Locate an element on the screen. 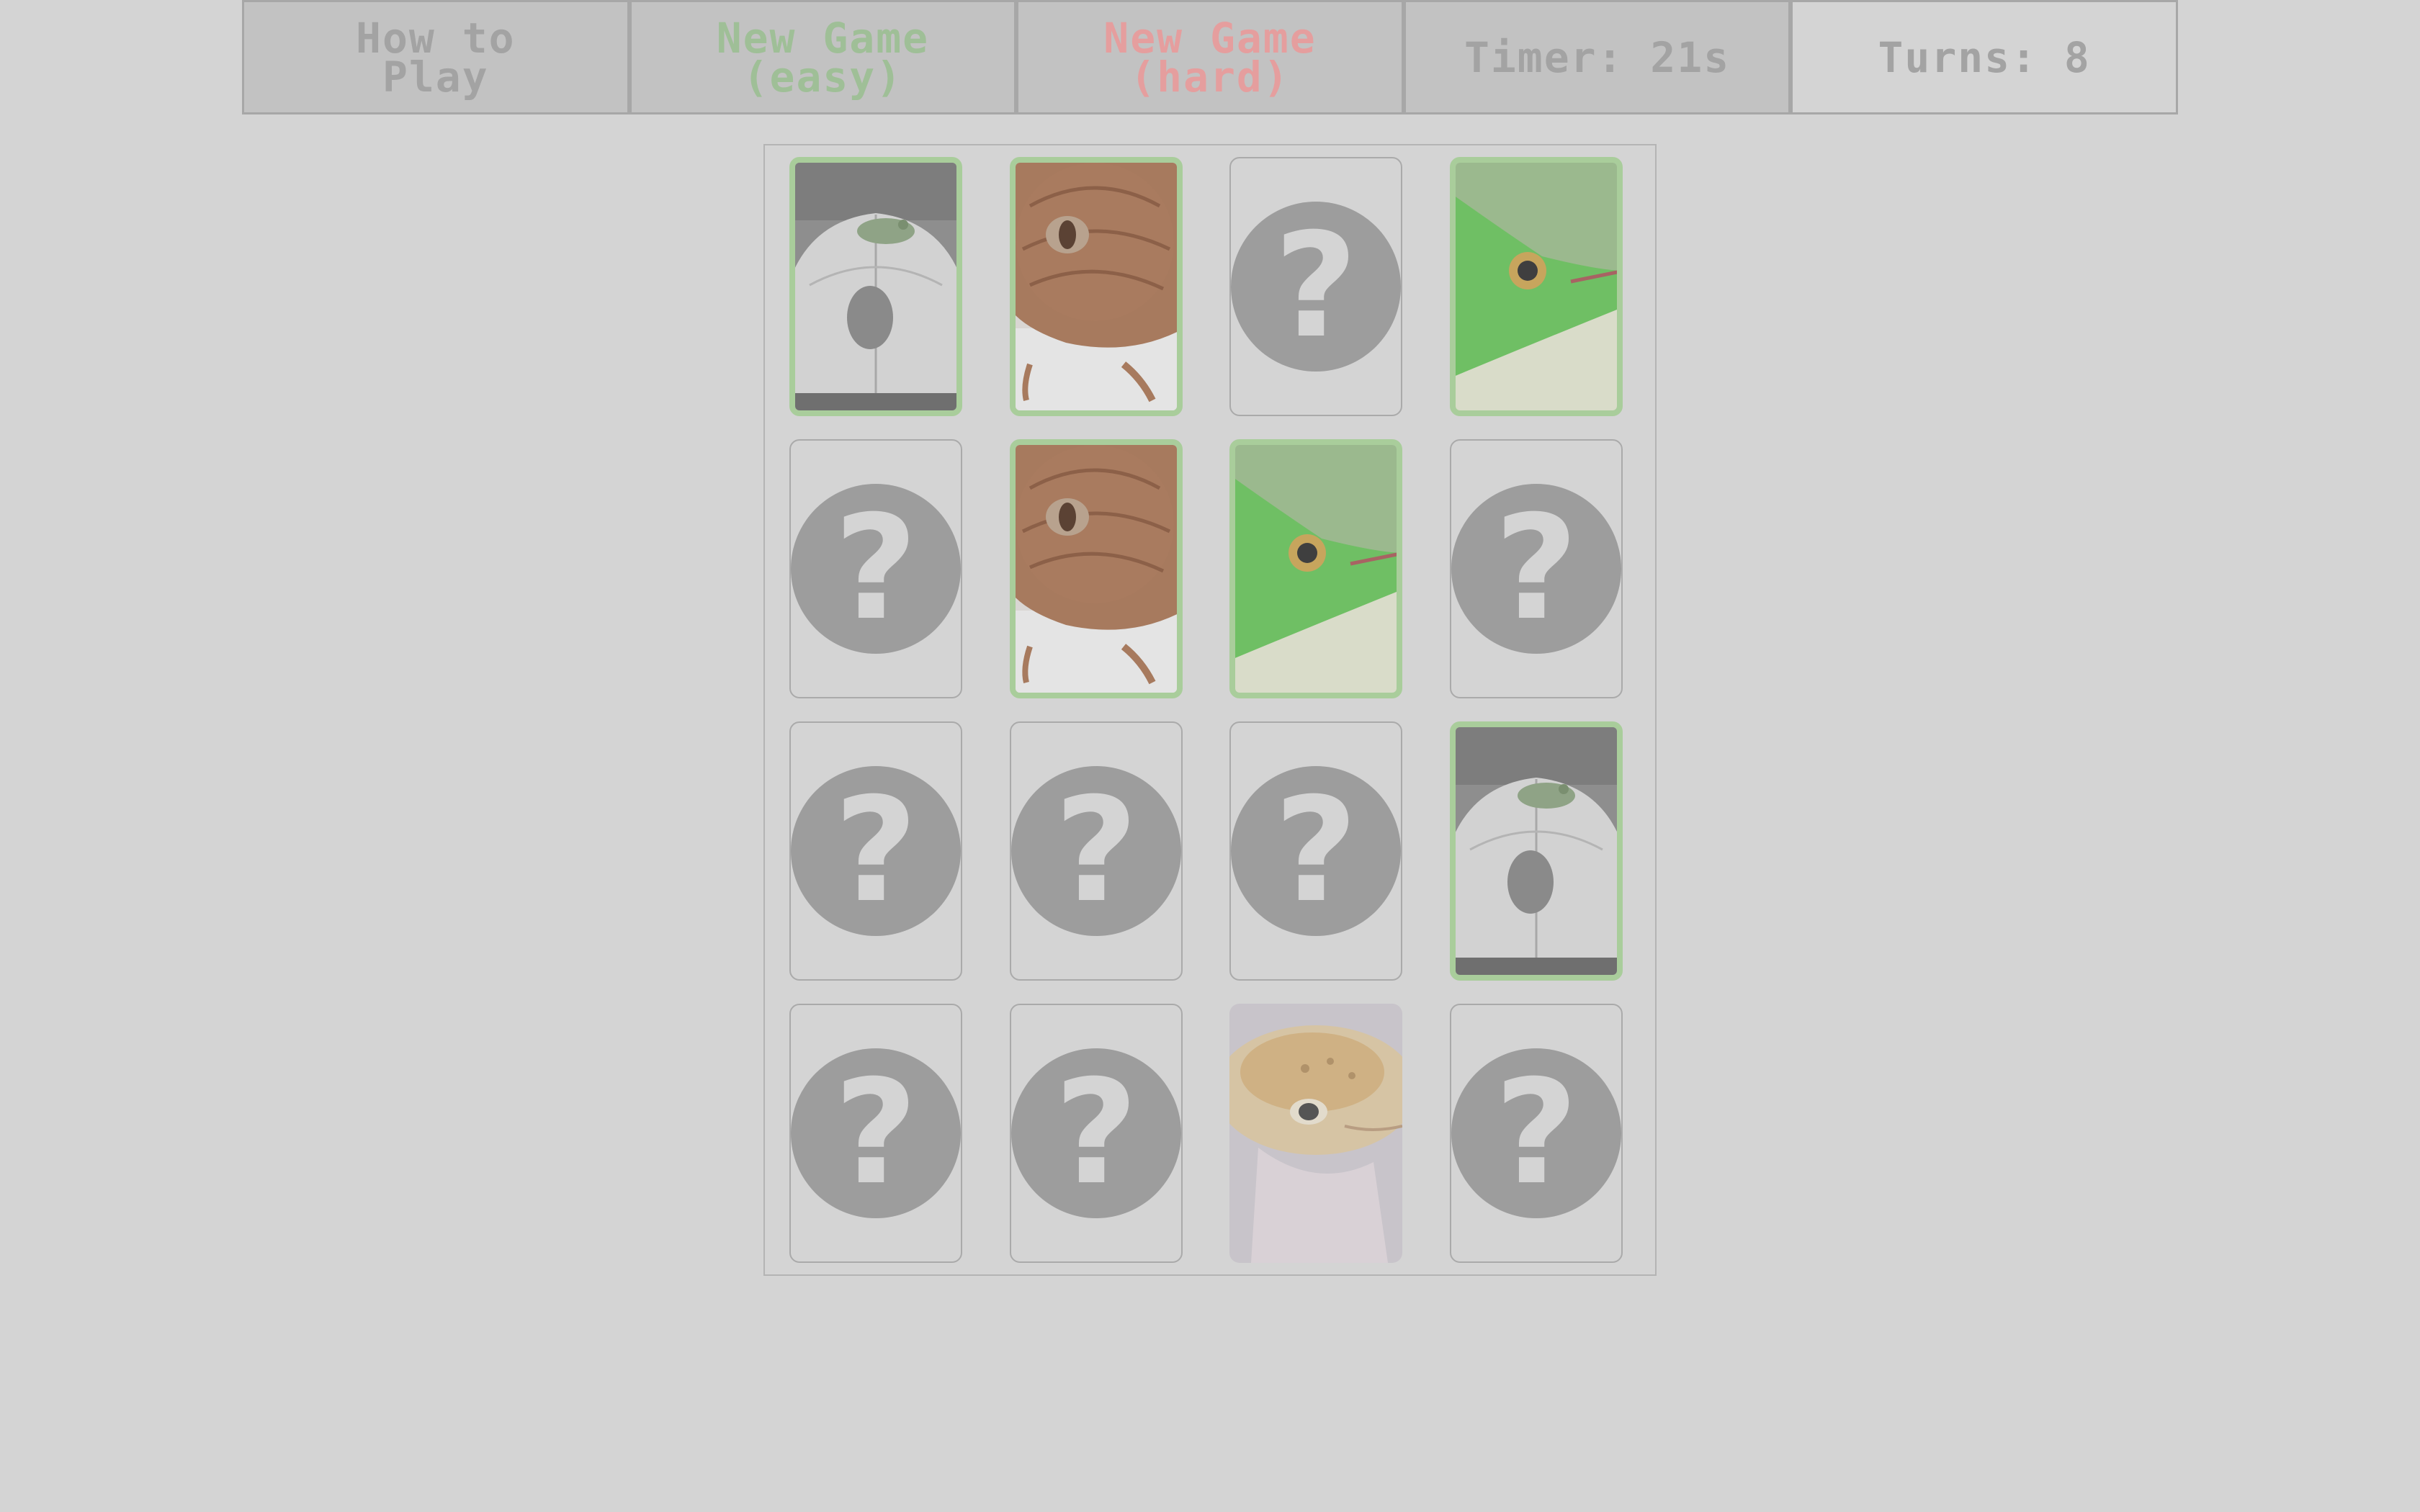  new-game-hard-button: New Game (hard) is located at coordinates (1210, 57).